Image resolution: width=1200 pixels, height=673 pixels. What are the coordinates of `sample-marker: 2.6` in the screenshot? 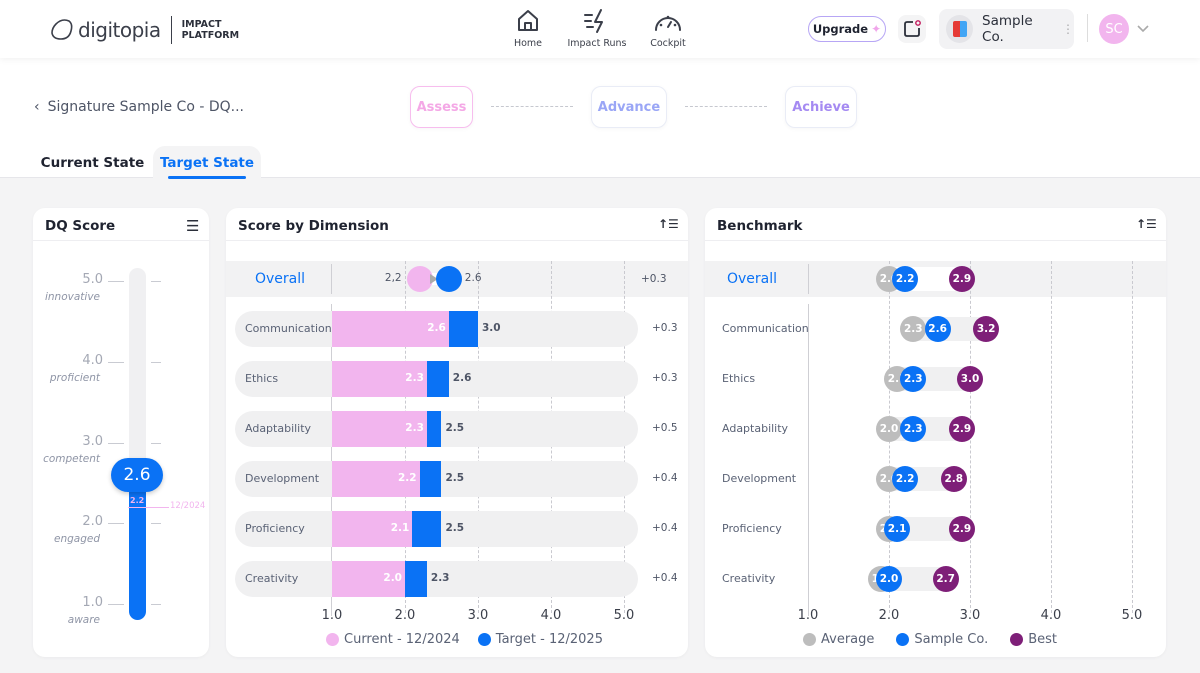 It's located at (937, 329).